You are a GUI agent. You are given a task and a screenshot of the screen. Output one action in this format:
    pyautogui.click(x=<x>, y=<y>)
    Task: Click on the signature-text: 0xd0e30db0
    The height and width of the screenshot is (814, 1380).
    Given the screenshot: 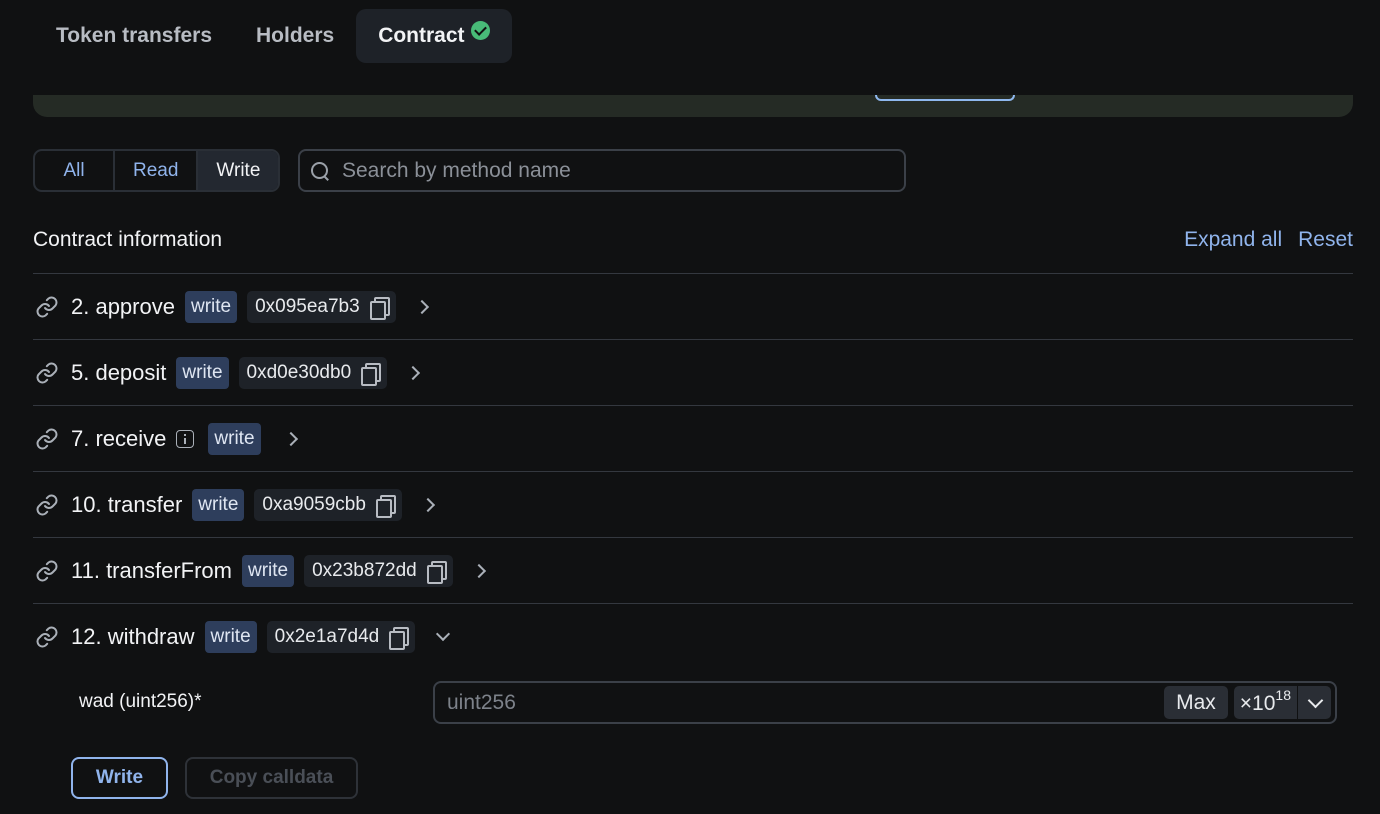 What is the action you would take?
    pyautogui.click(x=299, y=372)
    